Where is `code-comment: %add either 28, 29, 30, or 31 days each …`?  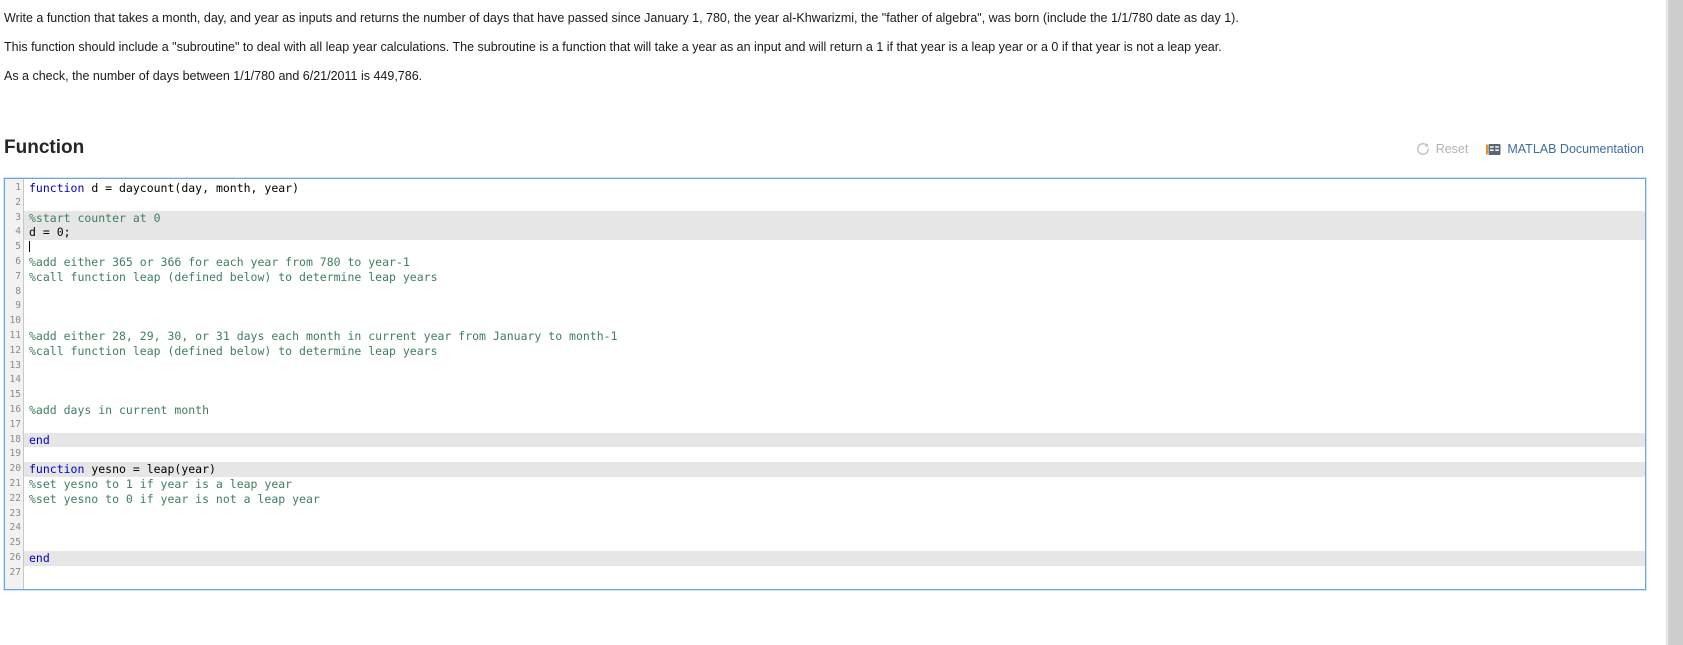 code-comment: %add either 28, 29, 30, or 31 days each … is located at coordinates (323, 335).